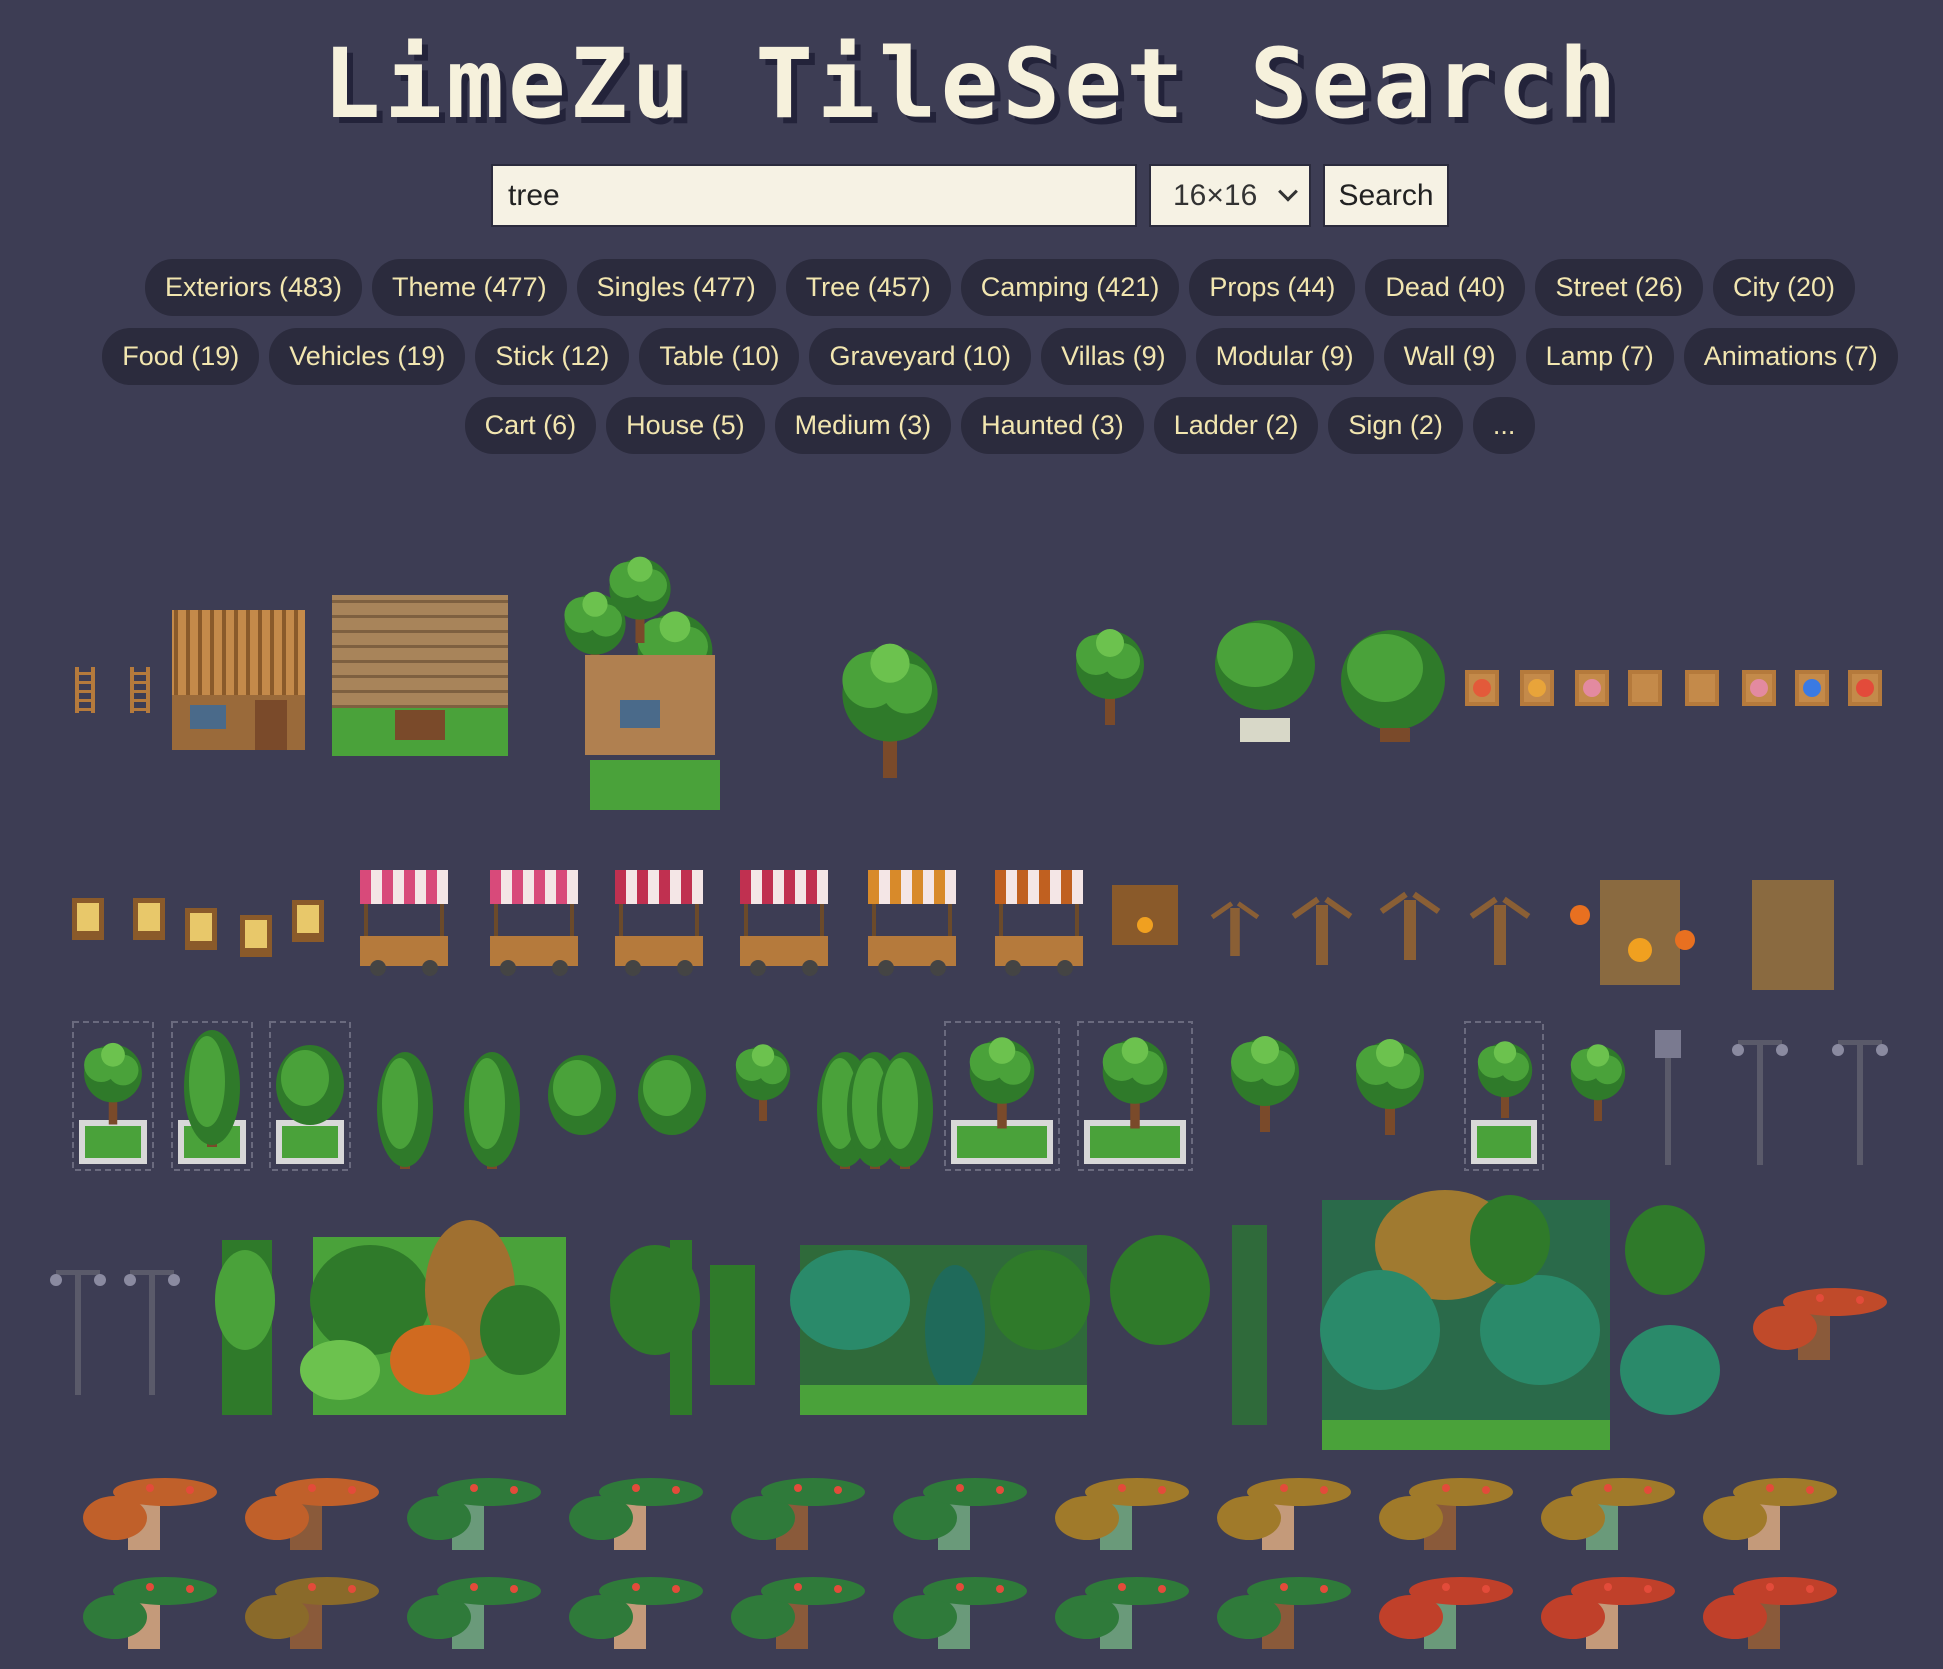  What do you see at coordinates (420, 675) in the screenshot?
I see `roof-tile` at bounding box center [420, 675].